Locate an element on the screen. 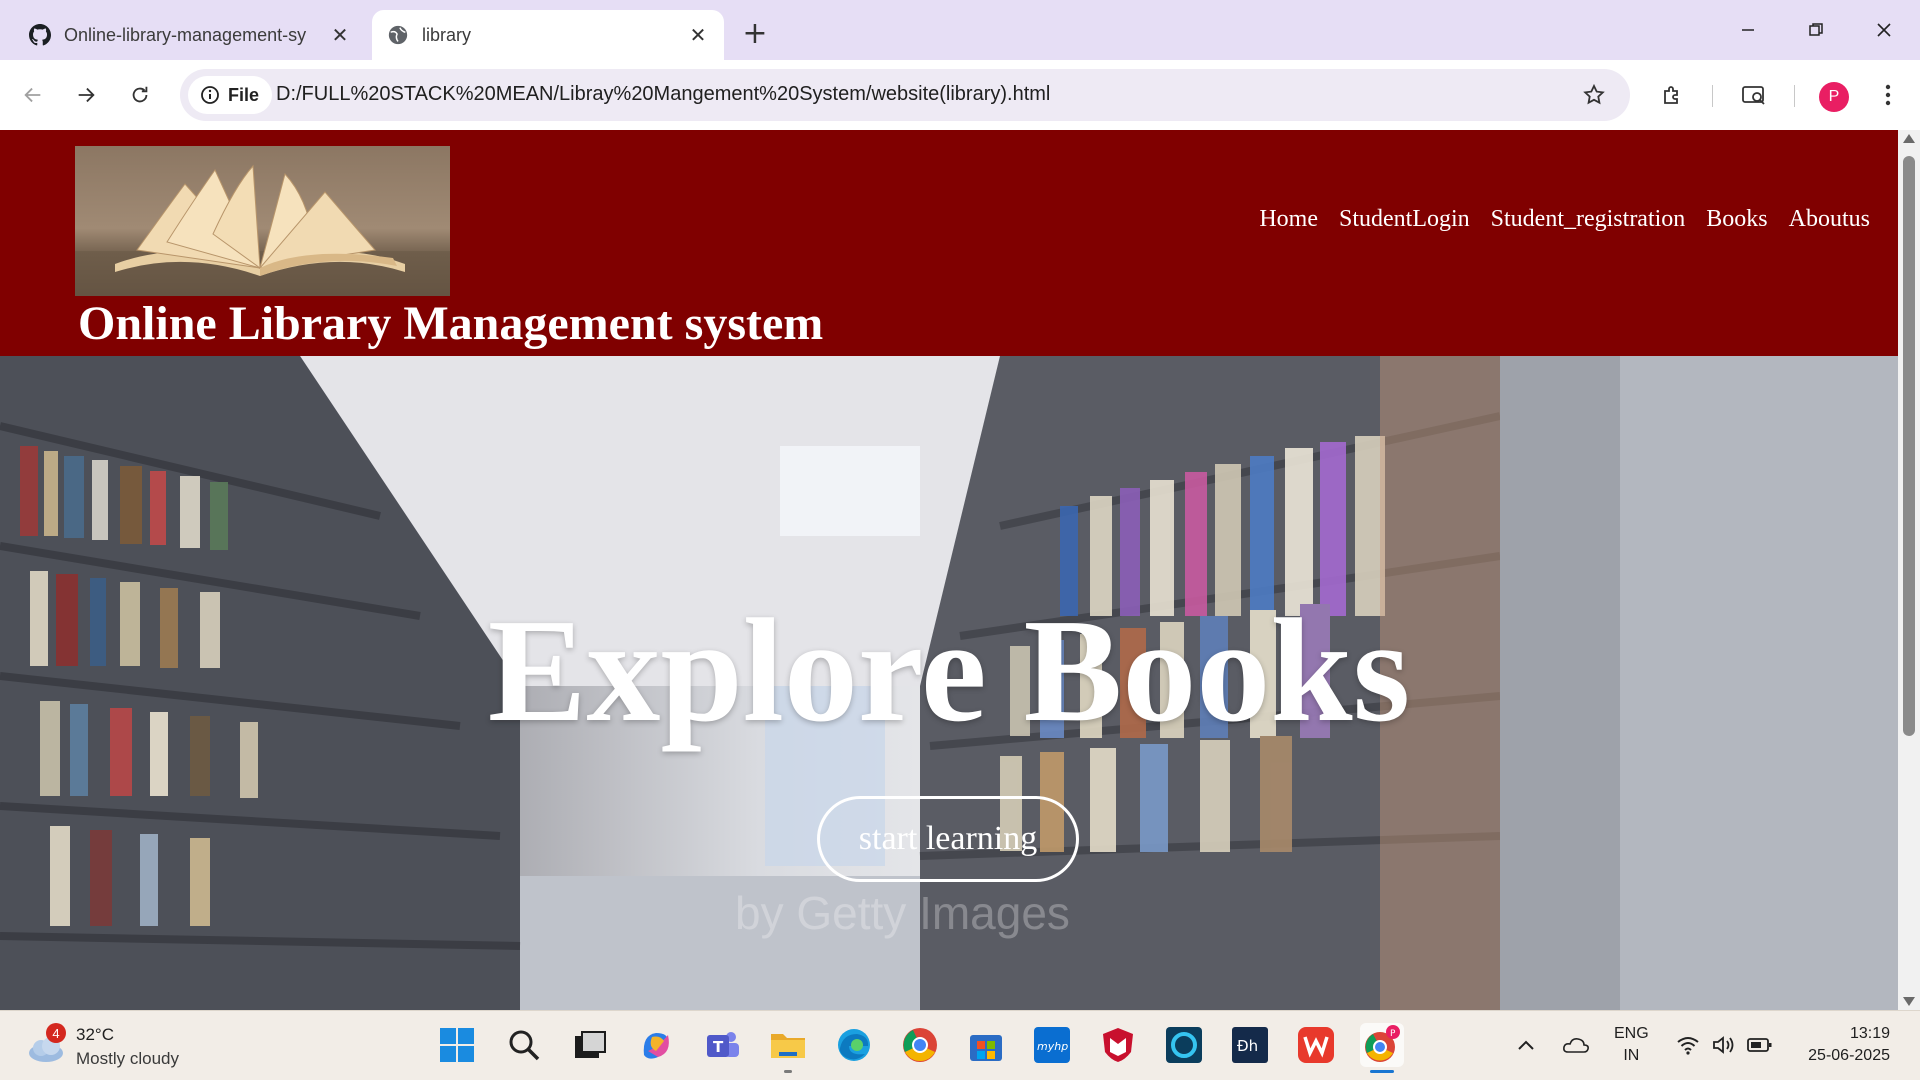 The height and width of the screenshot is (1080, 1920). tab-title: Online-library-management-sy is located at coordinates (185, 34).